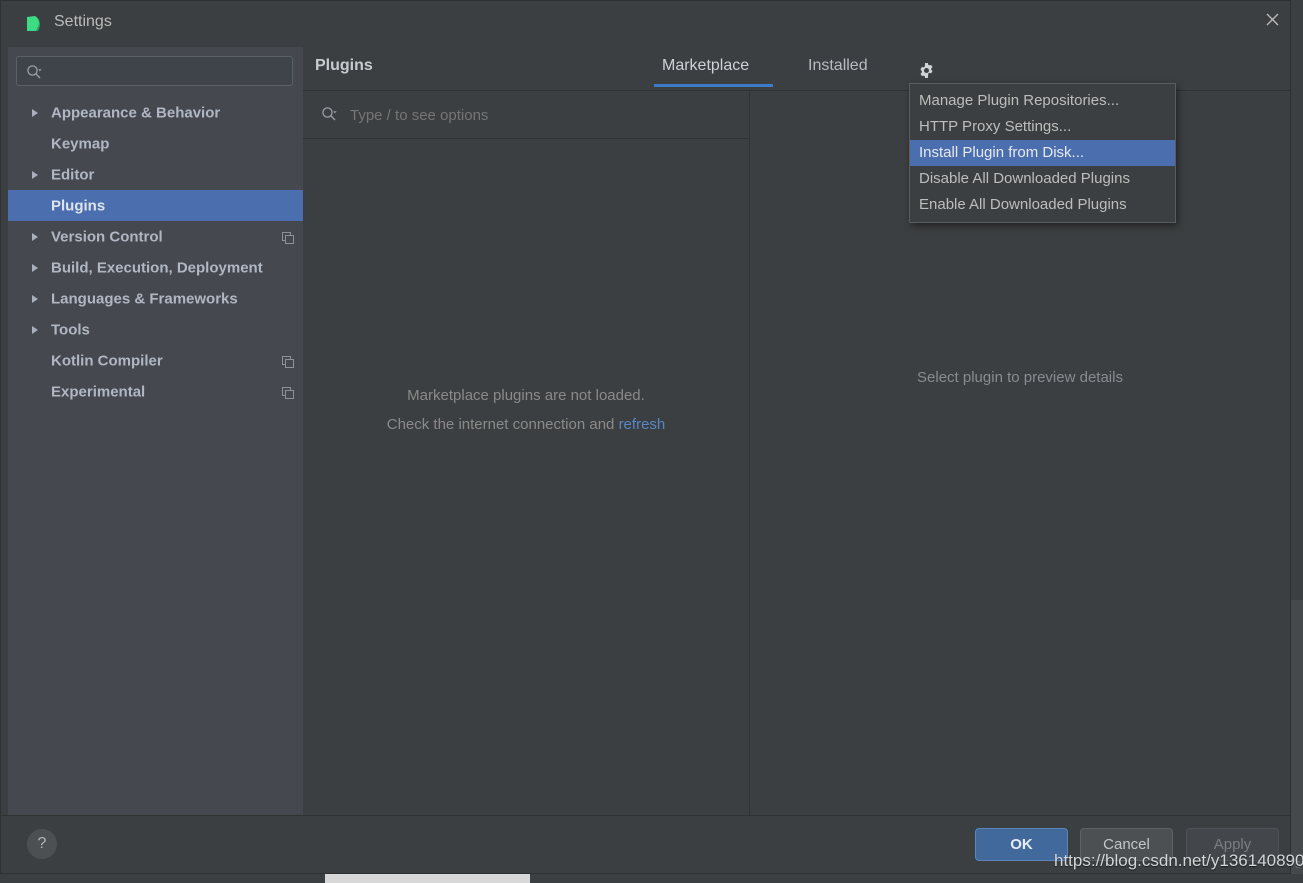  I want to click on sidebar-item-label: Build, Execution, Deployment, so click(157, 267).